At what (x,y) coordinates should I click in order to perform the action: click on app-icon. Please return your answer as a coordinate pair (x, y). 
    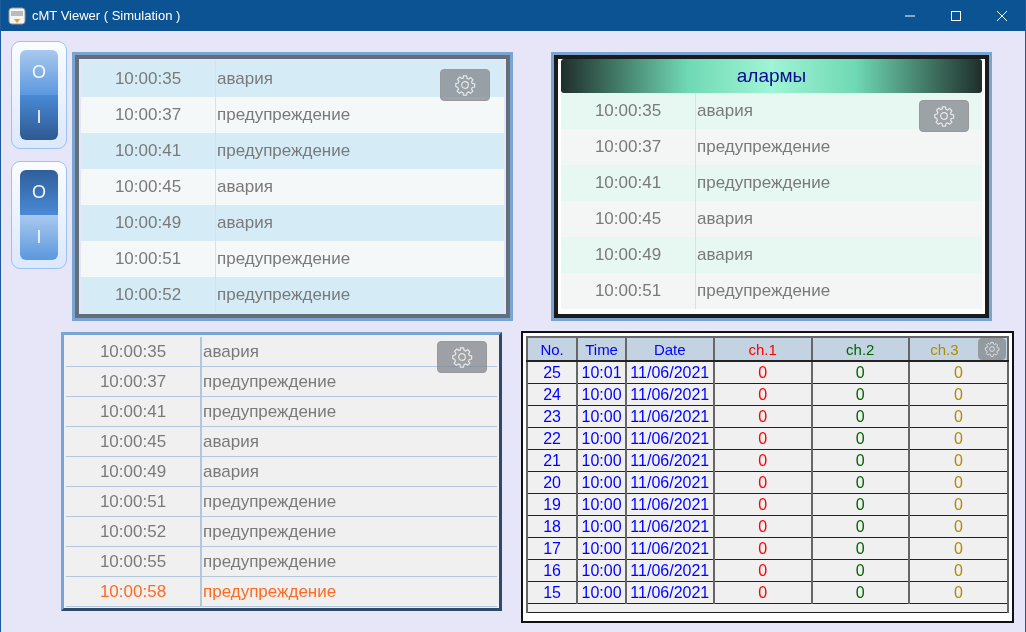
    Looking at the image, I should click on (17, 15).